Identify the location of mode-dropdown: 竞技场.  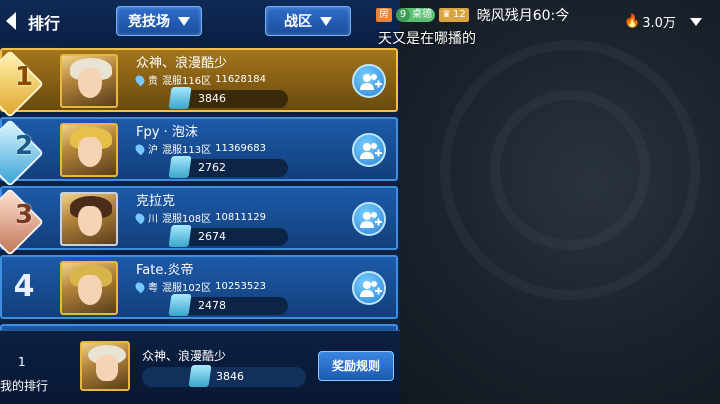
(159, 21).